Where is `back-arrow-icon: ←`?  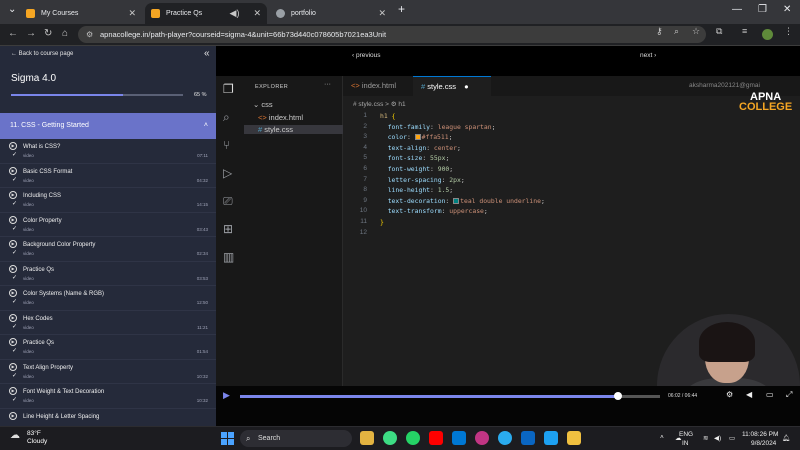 back-arrow-icon: ← is located at coordinates (13, 33).